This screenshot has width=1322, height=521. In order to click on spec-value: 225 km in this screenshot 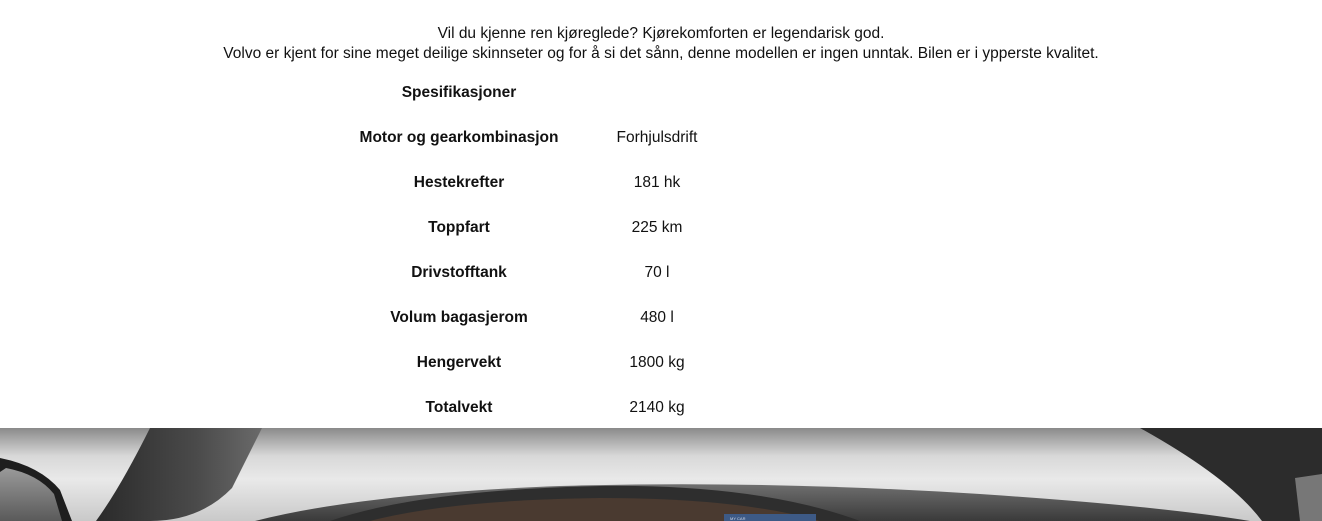, I will do `click(657, 227)`.